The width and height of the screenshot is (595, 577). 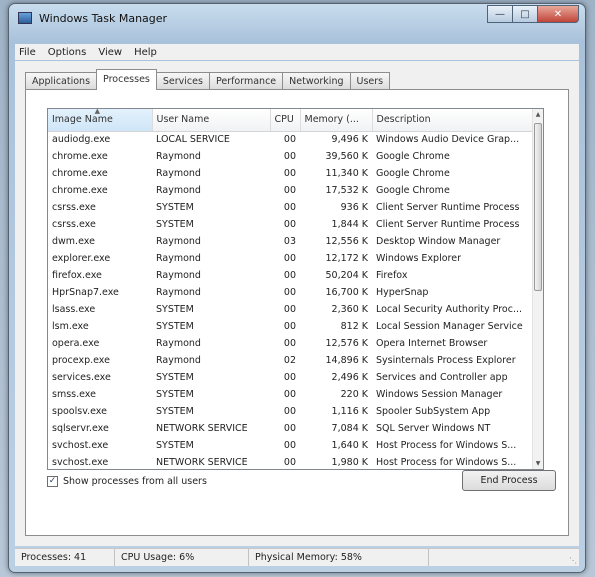 I want to click on process-memory: 14,896 K, so click(x=347, y=360).